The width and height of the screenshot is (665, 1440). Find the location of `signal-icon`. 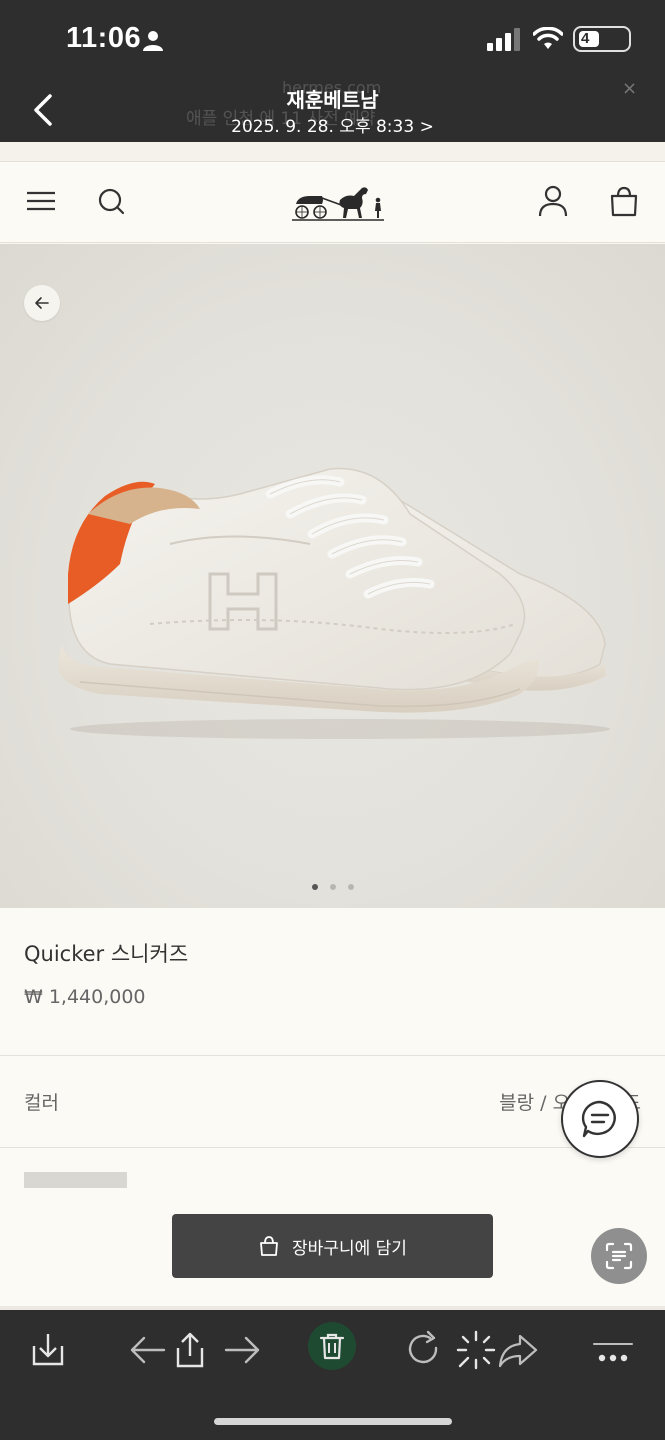

signal-icon is located at coordinates (503, 39).